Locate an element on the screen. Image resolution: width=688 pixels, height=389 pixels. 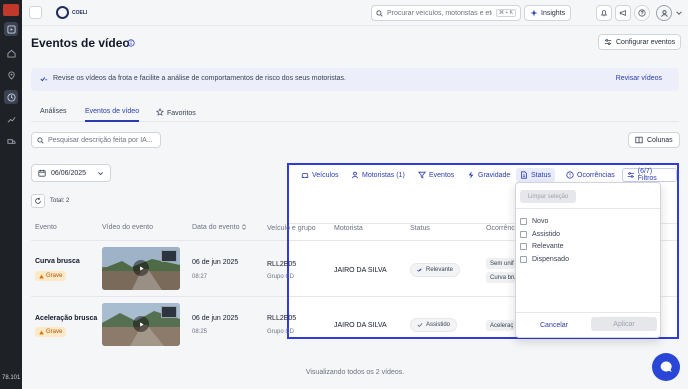
double-check-icon is located at coordinates (419, 270).